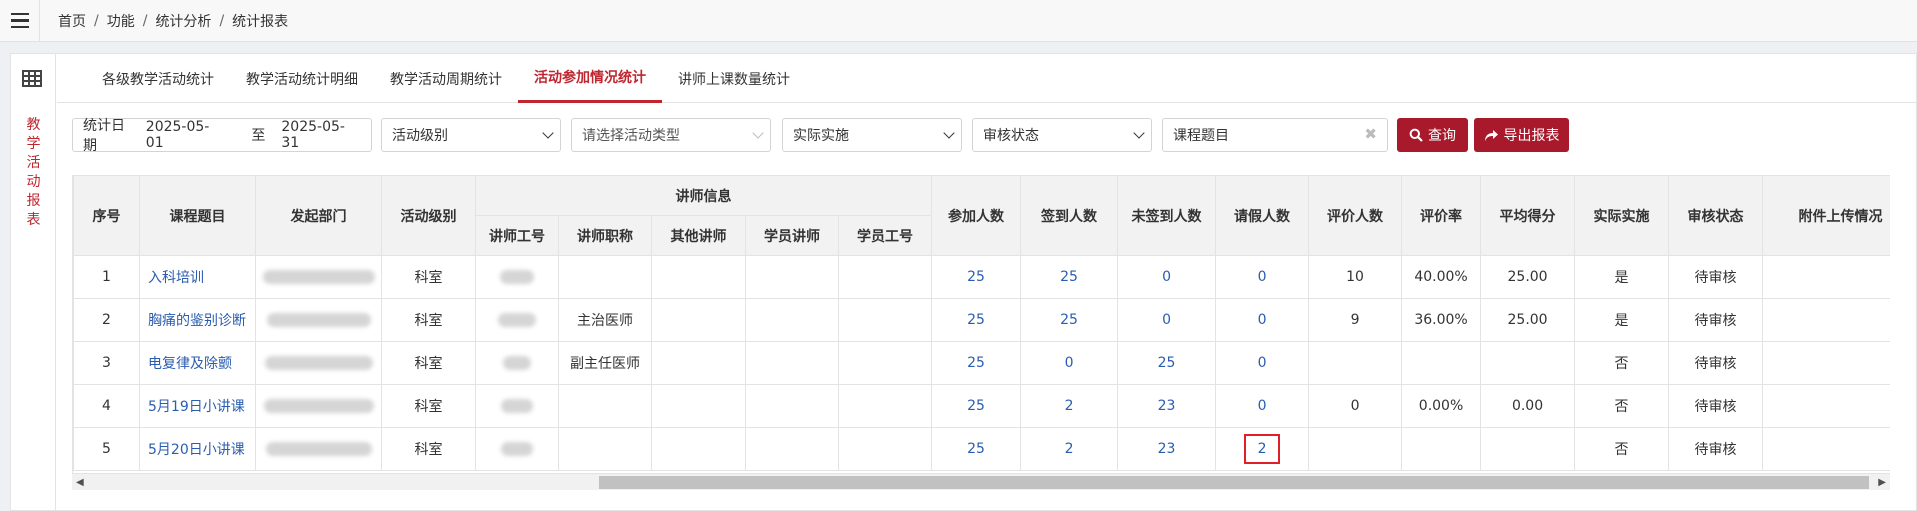  I want to click on activity-type-select: 请选择活动类型, so click(671, 135).